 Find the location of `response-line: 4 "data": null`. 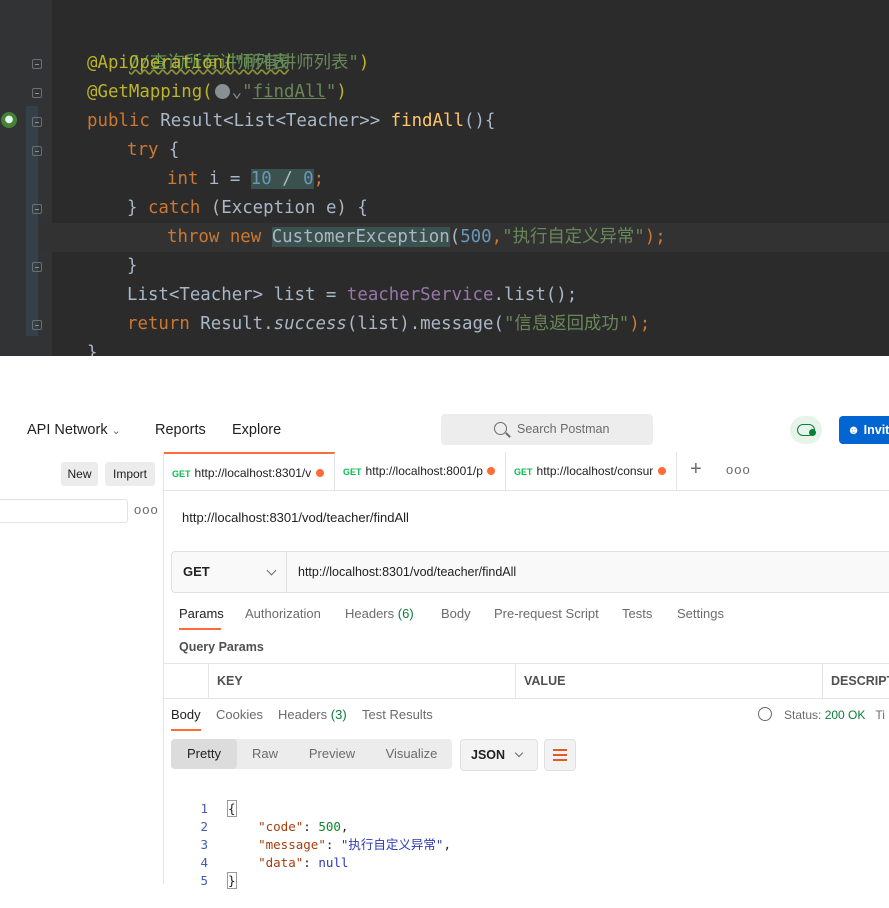

response-line: 4 "data": null is located at coordinates (274, 862).